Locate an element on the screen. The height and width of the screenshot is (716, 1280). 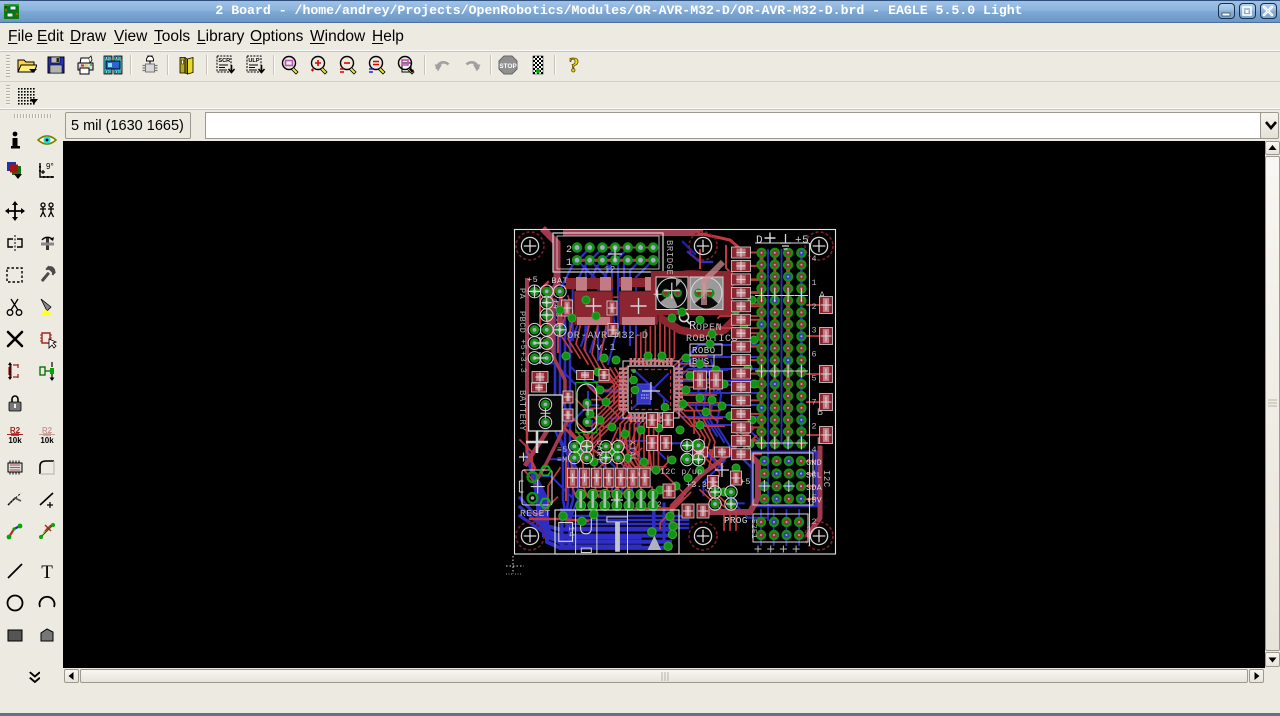
svg-text: ULP is located at coordinates (253, 61).